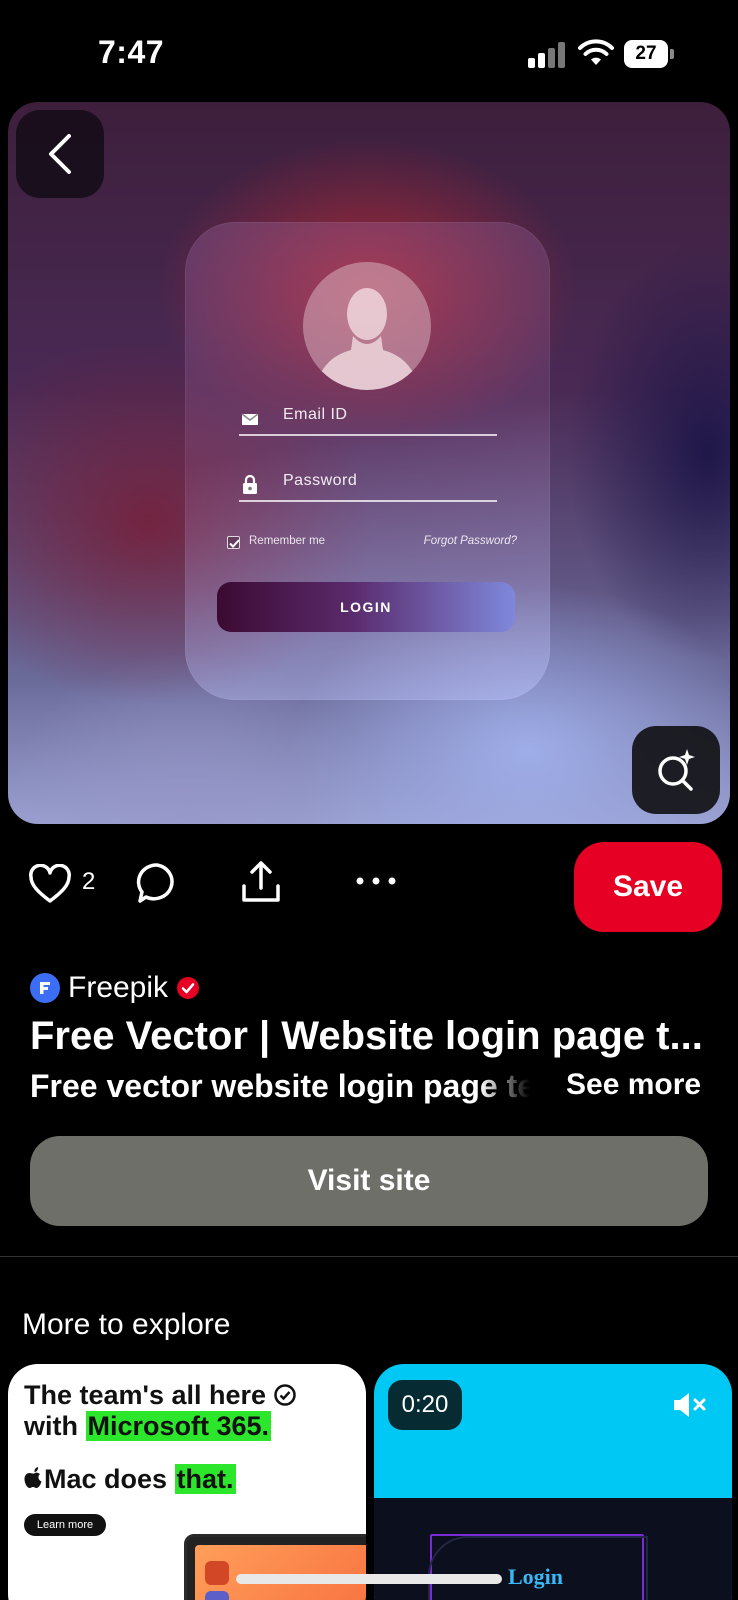 The height and width of the screenshot is (1600, 738). I want to click on teams-icon, so click(217, 1595).